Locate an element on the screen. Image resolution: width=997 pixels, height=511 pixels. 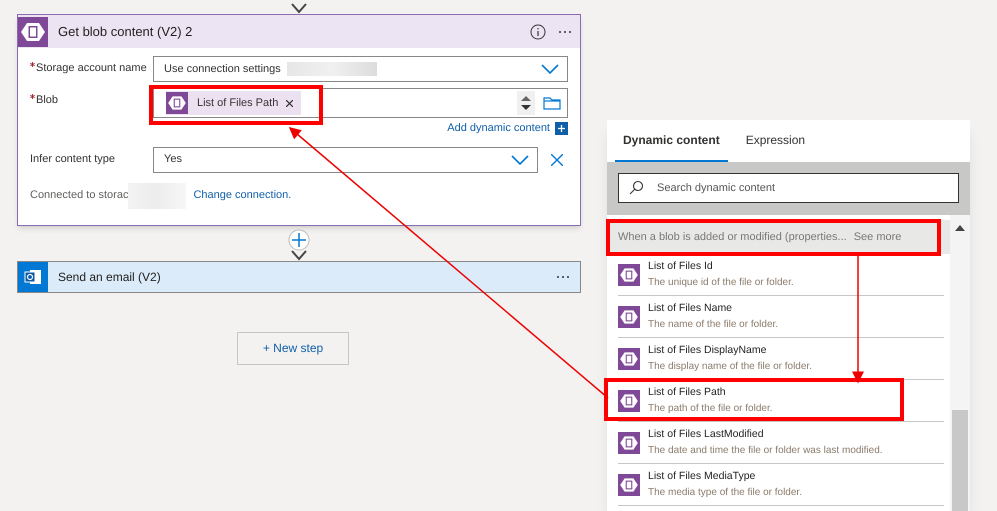
add-icon is located at coordinates (561, 128).